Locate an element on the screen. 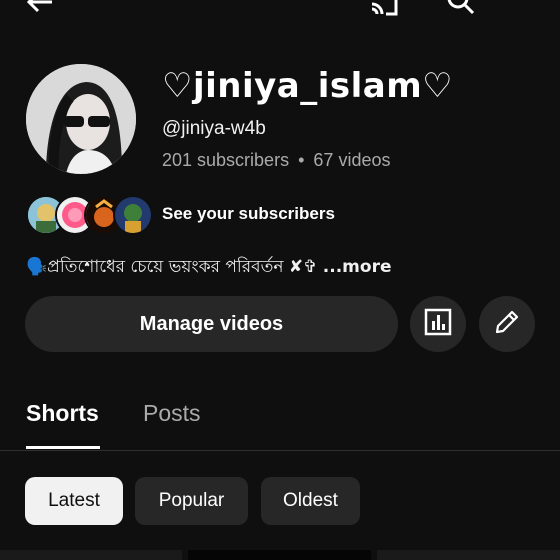 The height and width of the screenshot is (560, 560). cast-icon is located at coordinates (384, 9).